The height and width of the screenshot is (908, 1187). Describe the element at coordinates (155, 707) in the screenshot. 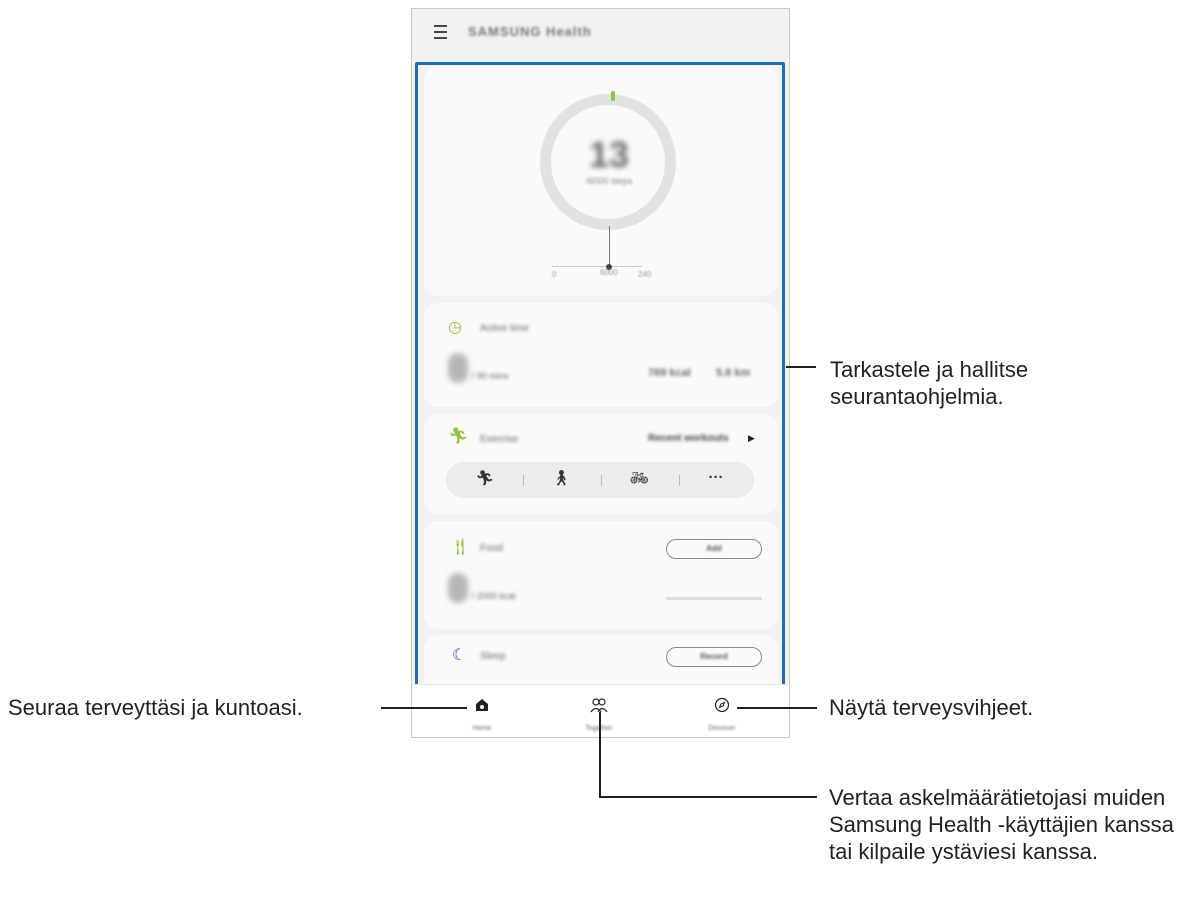

I see `callout-home: Seuraa terveyttäsi ja kuntoasi.` at that location.